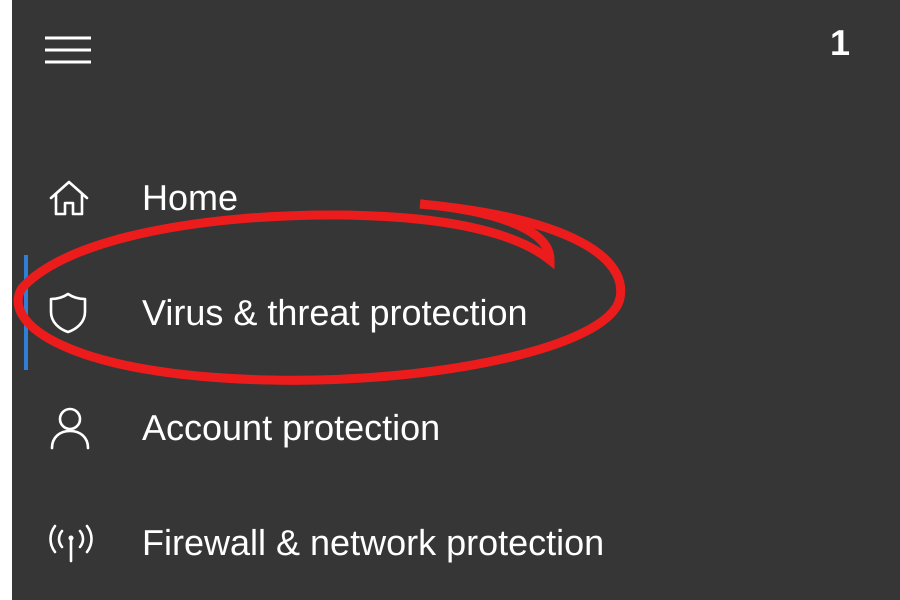  What do you see at coordinates (68, 313) in the screenshot?
I see `shield-icon` at bounding box center [68, 313].